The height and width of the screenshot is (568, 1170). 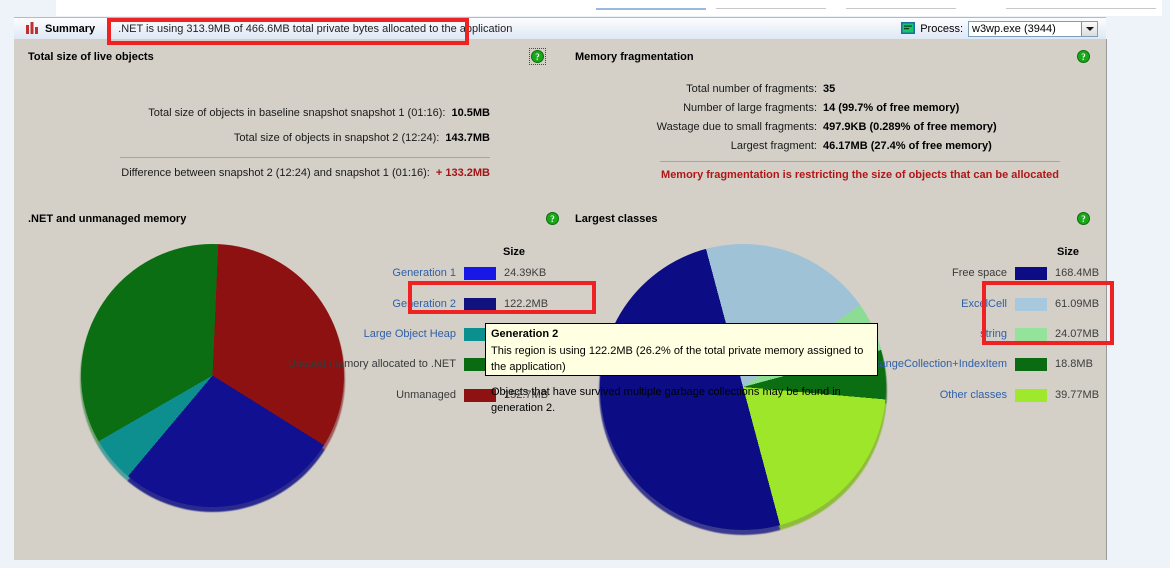 I want to click on stat-label: Total number of fragments:, so click(x=751, y=89).